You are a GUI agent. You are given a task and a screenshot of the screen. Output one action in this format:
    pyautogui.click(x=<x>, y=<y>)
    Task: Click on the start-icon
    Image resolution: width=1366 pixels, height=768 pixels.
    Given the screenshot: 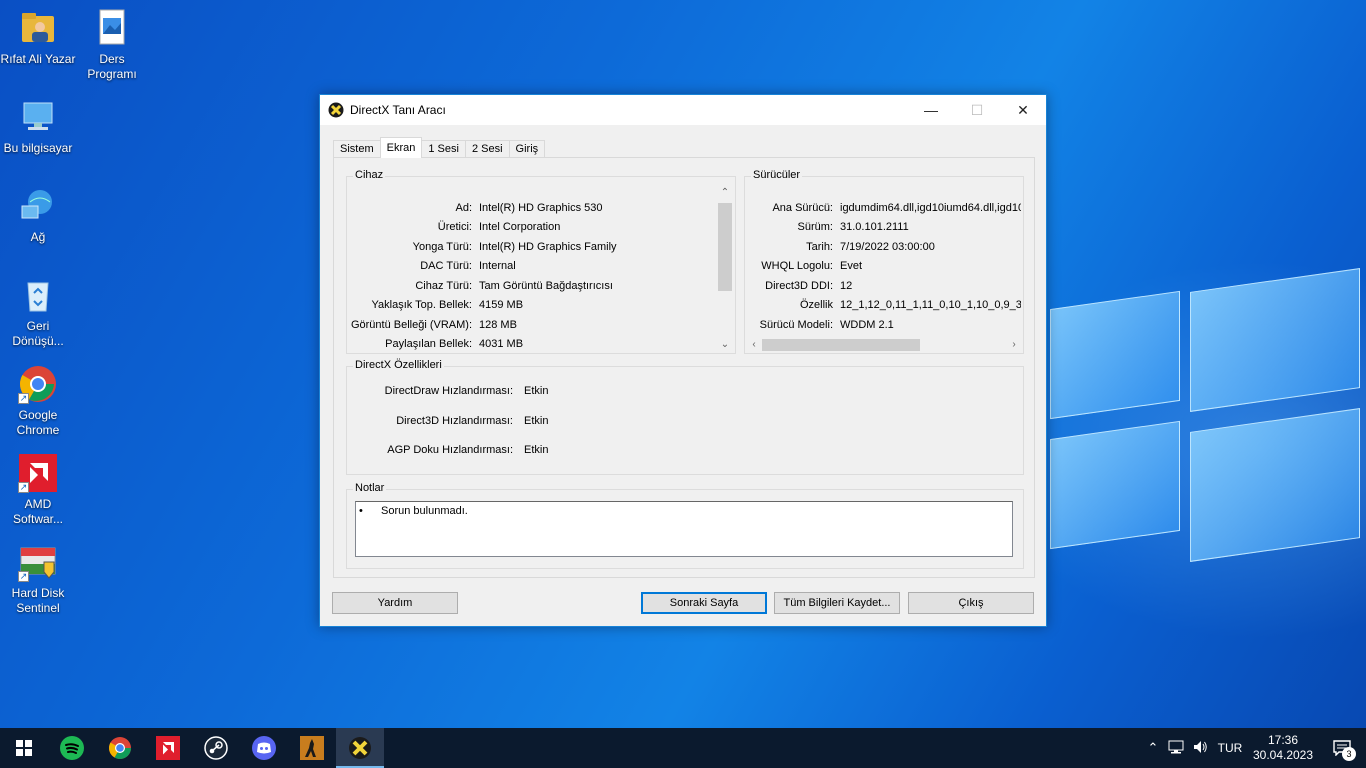 What is the action you would take?
    pyautogui.click(x=24, y=748)
    